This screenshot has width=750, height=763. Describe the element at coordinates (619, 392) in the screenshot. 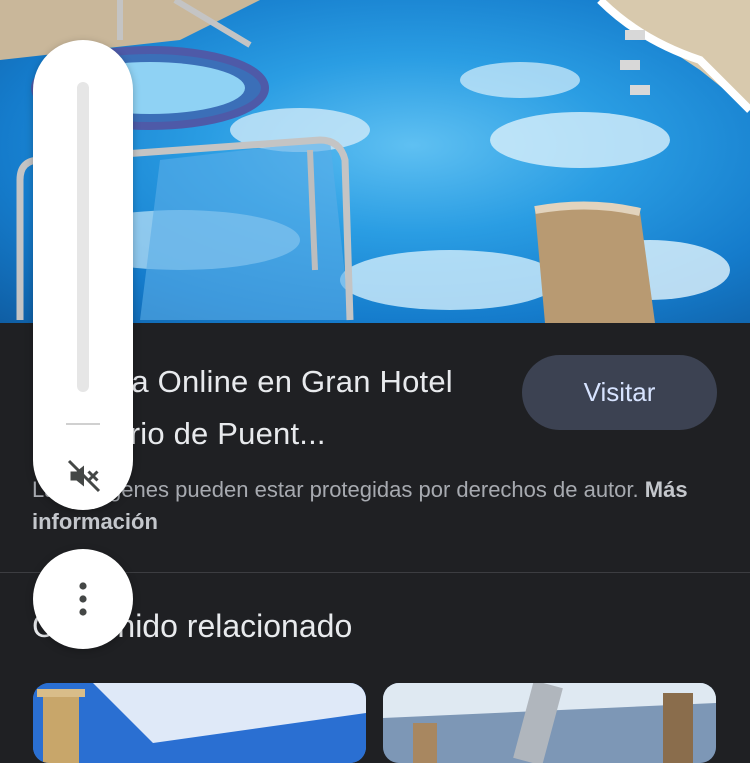

I see `visit-button: Visitar` at that location.